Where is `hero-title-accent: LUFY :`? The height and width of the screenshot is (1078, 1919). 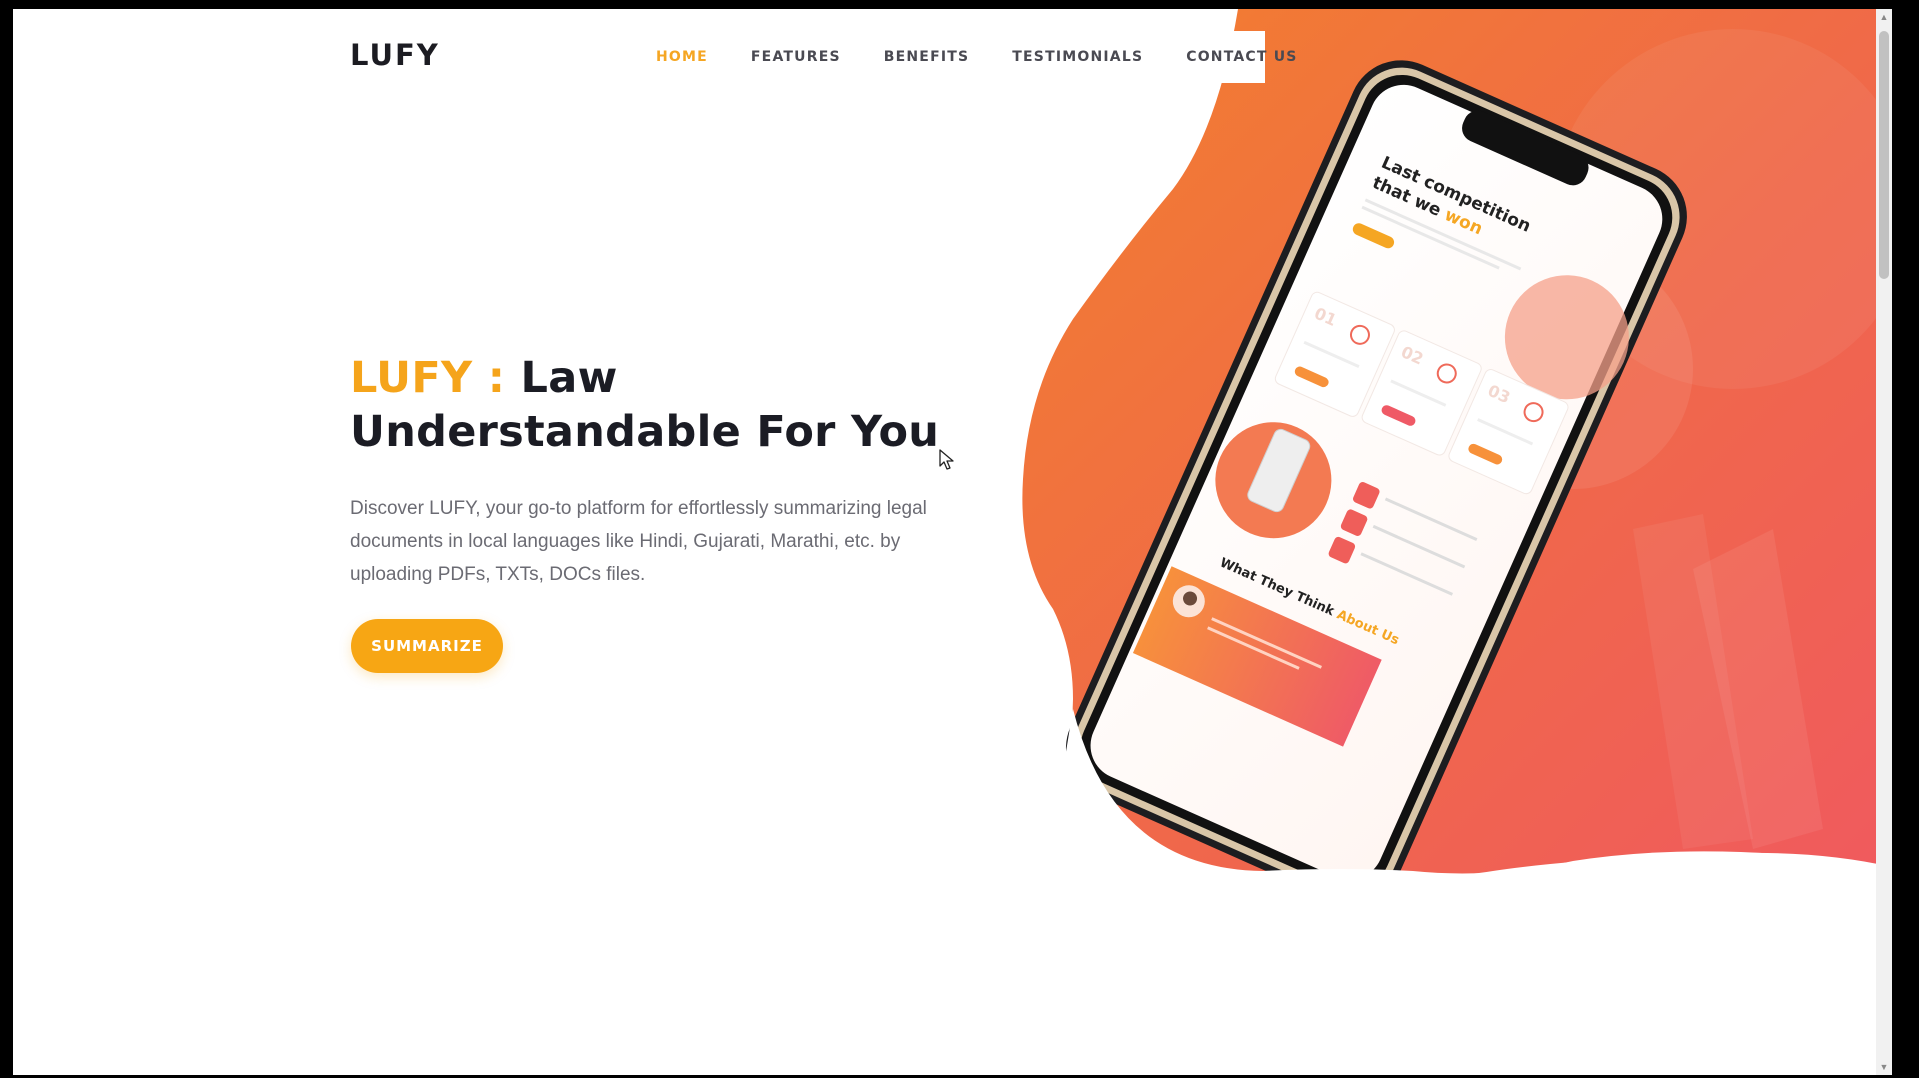
hero-title-accent: LUFY : is located at coordinates (428, 378).